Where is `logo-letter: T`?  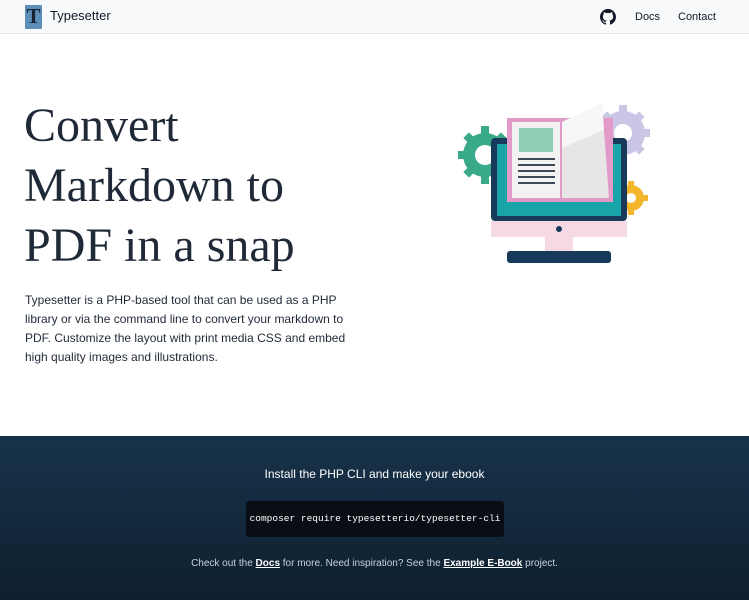
logo-letter: T is located at coordinates (33, 16).